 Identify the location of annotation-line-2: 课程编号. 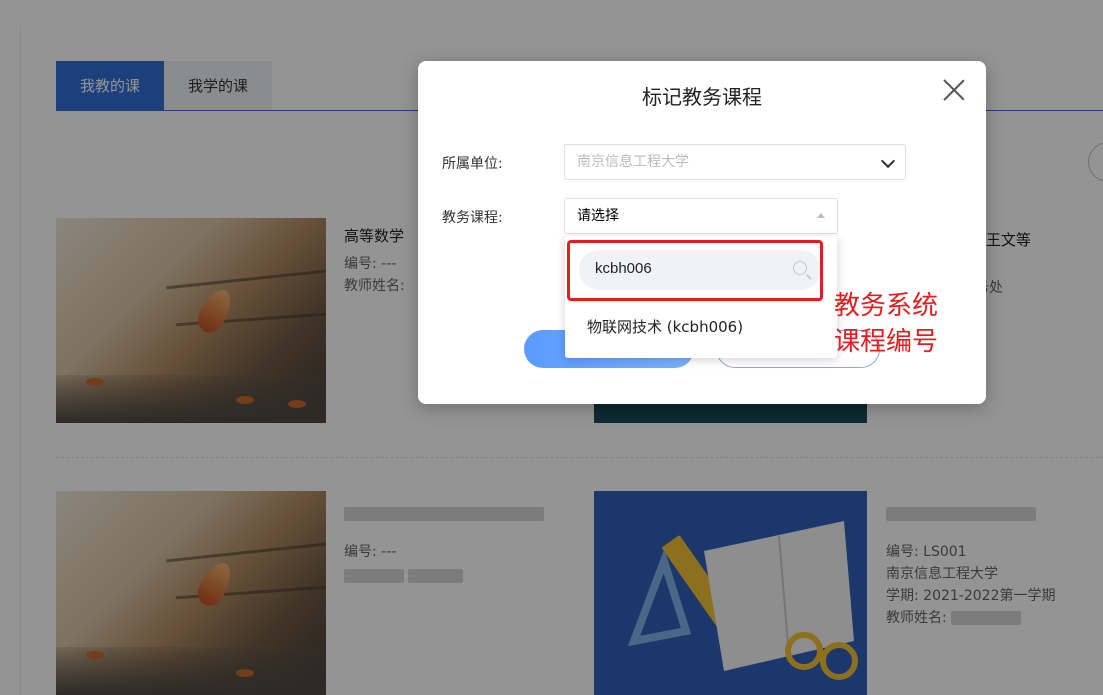
(886, 342).